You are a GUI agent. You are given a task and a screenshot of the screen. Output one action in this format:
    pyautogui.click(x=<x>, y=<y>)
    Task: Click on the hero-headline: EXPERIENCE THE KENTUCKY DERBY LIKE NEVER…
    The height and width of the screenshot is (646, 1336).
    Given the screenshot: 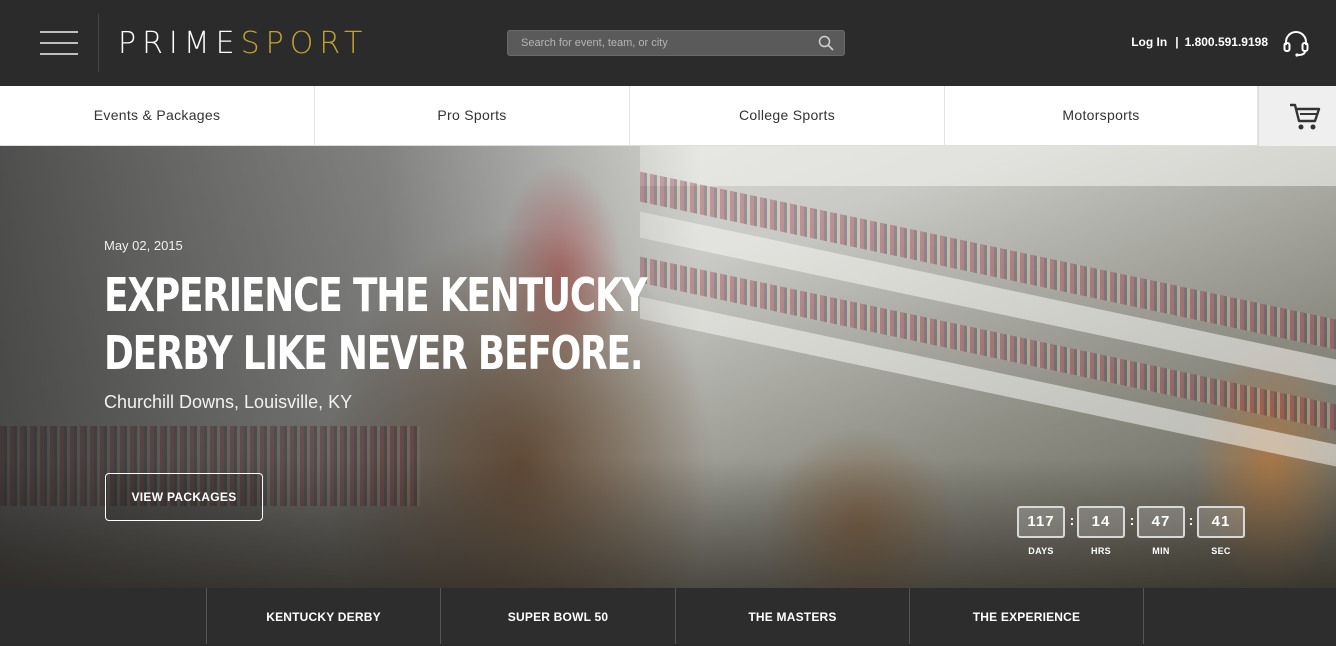 What is the action you would take?
    pyautogui.click(x=376, y=324)
    